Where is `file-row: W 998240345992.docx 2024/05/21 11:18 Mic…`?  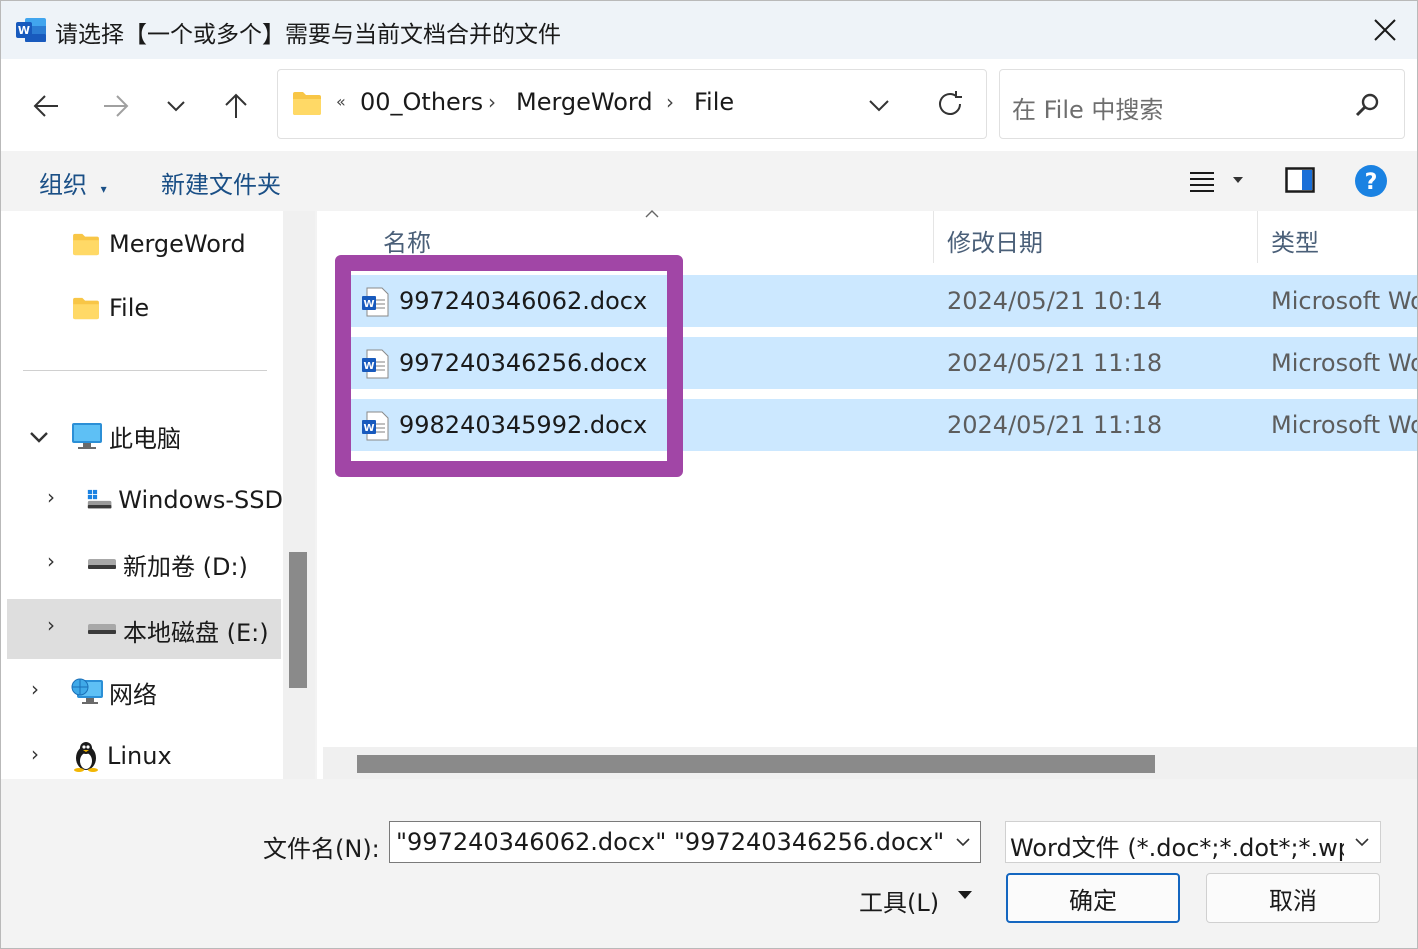
file-row: W 998240345992.docx 2024/05/21 11:18 Mic… is located at coordinates (884, 425).